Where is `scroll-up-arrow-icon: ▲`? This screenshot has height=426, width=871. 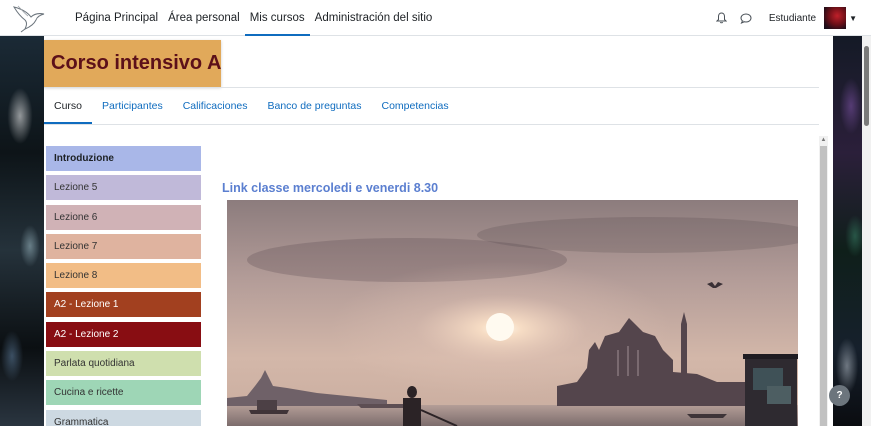 scroll-up-arrow-icon: ▲ is located at coordinates (823, 140).